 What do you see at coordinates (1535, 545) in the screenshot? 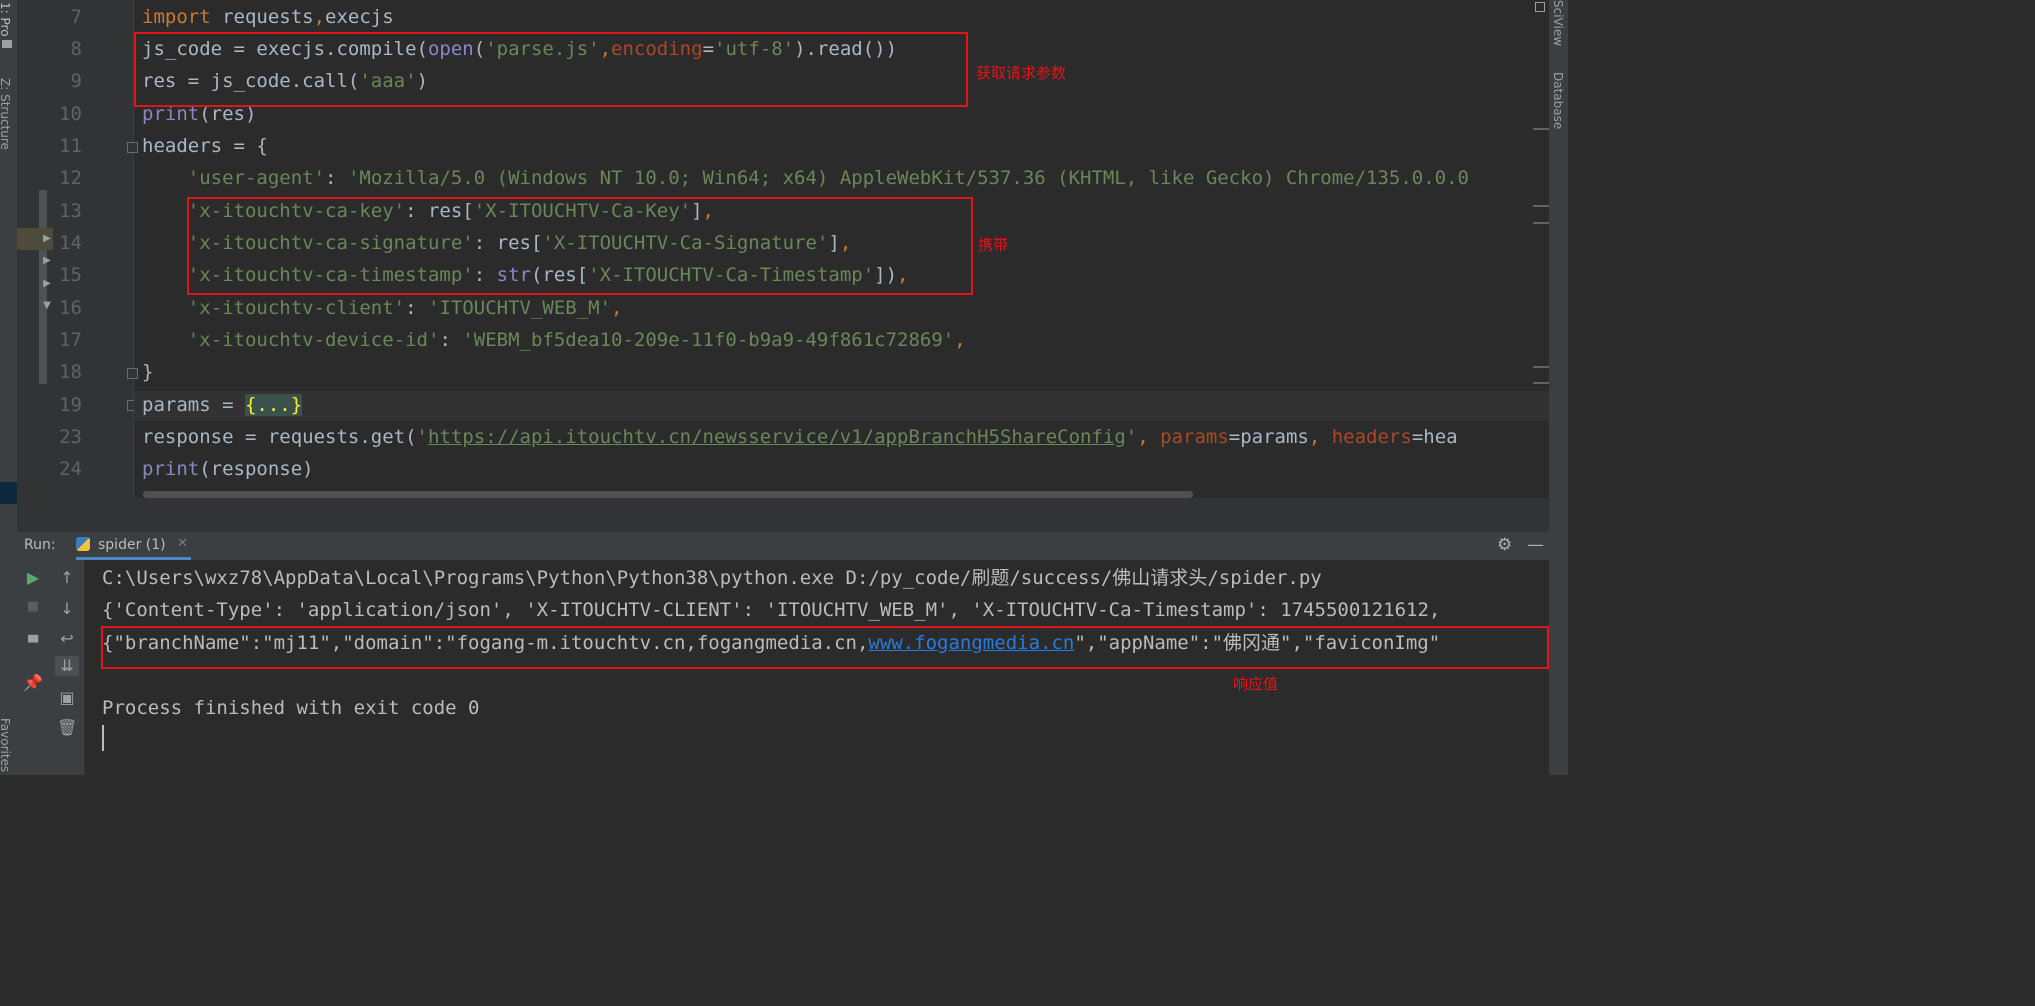
I see `minimize-icon: —` at bounding box center [1535, 545].